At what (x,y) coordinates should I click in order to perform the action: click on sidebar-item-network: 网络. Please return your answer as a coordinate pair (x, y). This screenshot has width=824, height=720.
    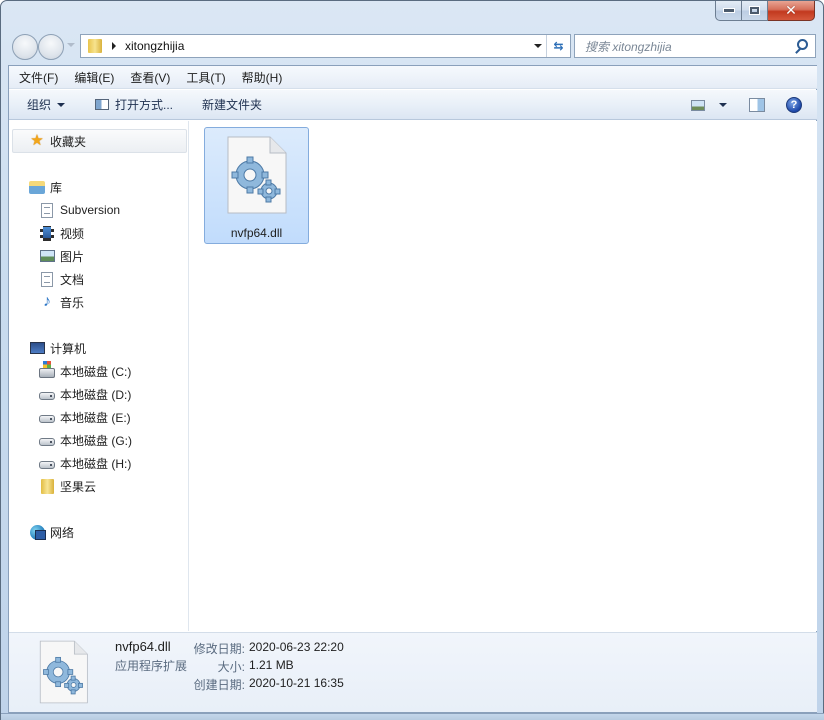
    Looking at the image, I should click on (51, 532).